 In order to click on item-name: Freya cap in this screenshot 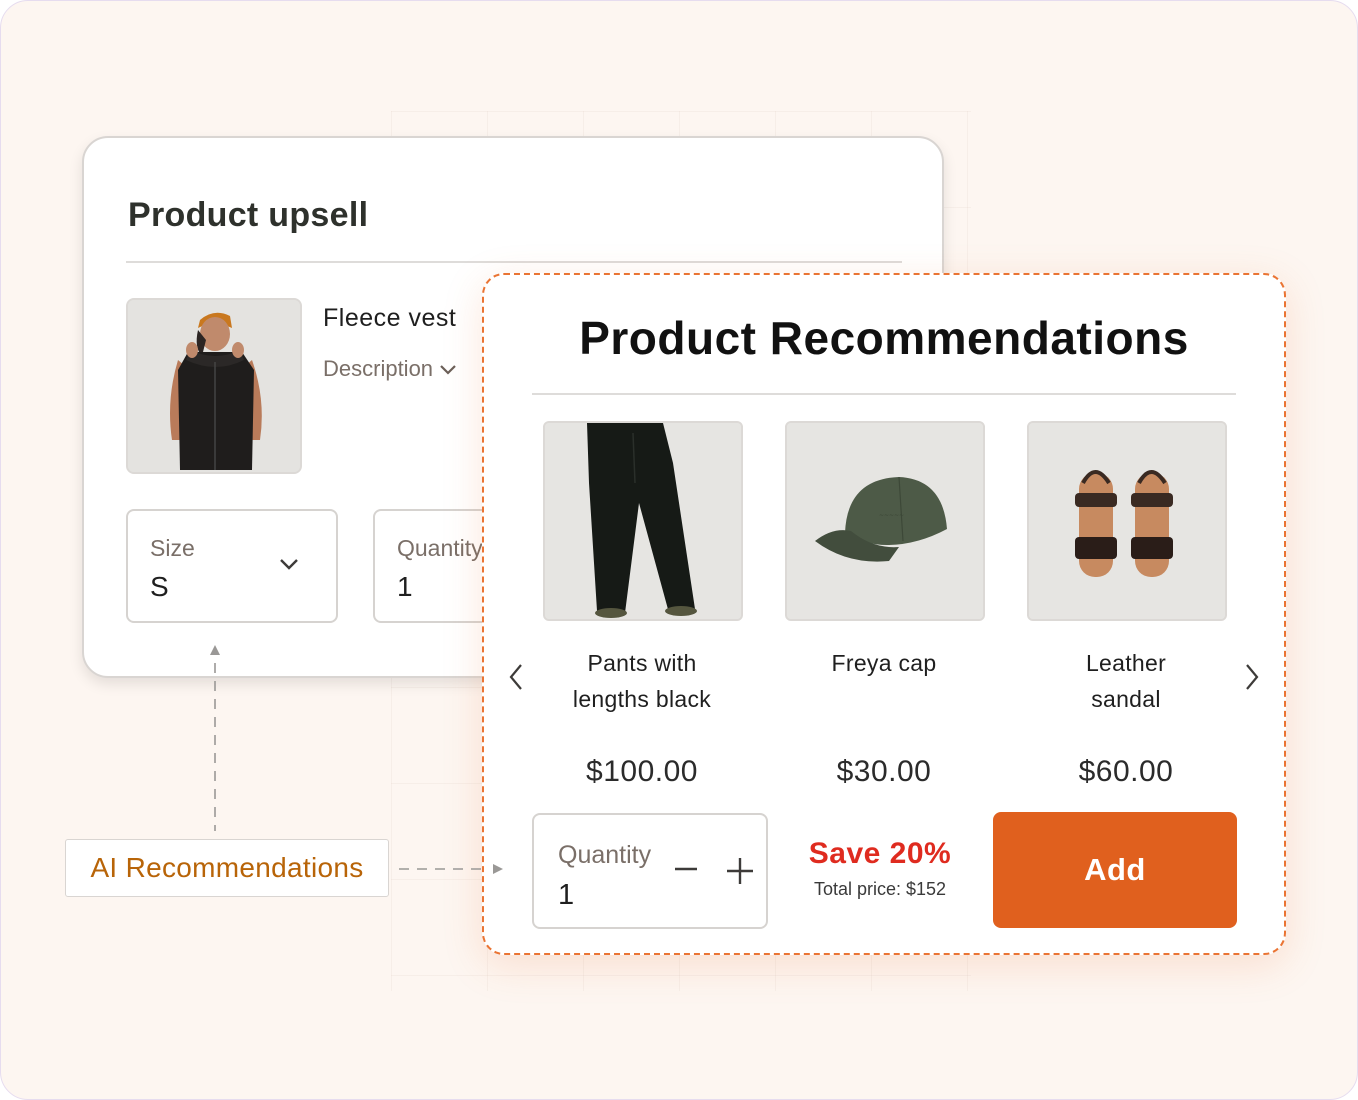, I will do `click(884, 663)`.